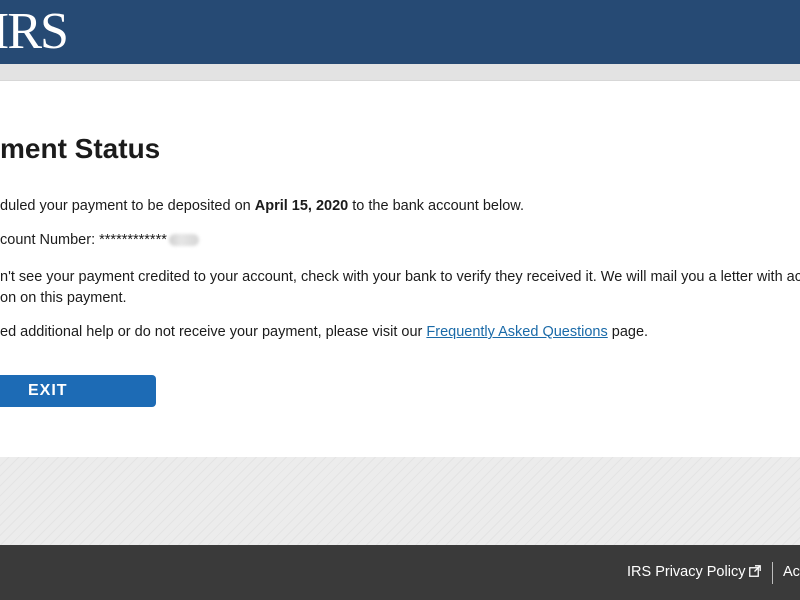  What do you see at coordinates (755, 571) in the screenshot?
I see `external-link-icon` at bounding box center [755, 571].